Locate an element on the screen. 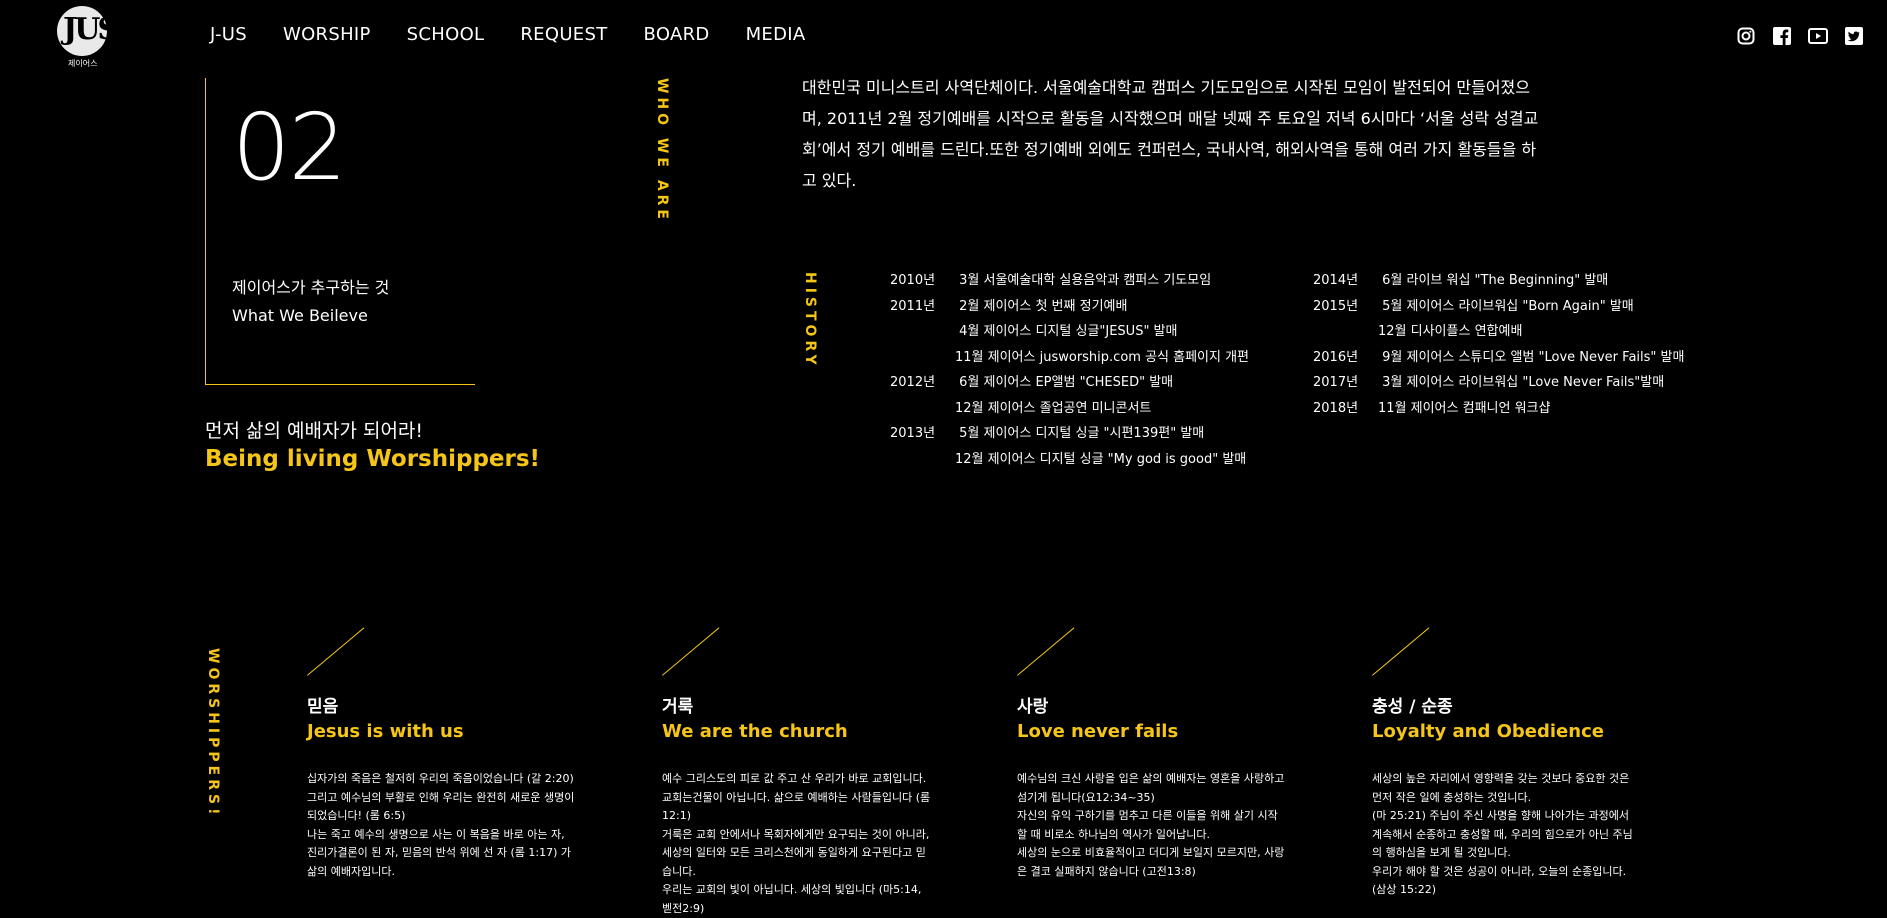  logo: JUS 제이어스 is located at coordinates (87, 37).